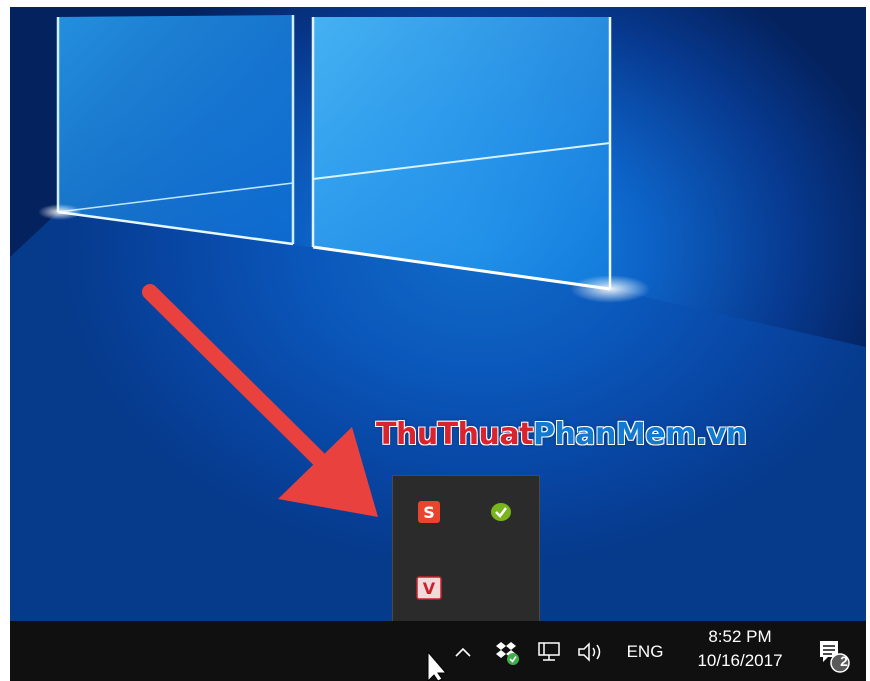  Describe the element at coordinates (844, 661) in the screenshot. I see `notification-count-badge: 2` at that location.